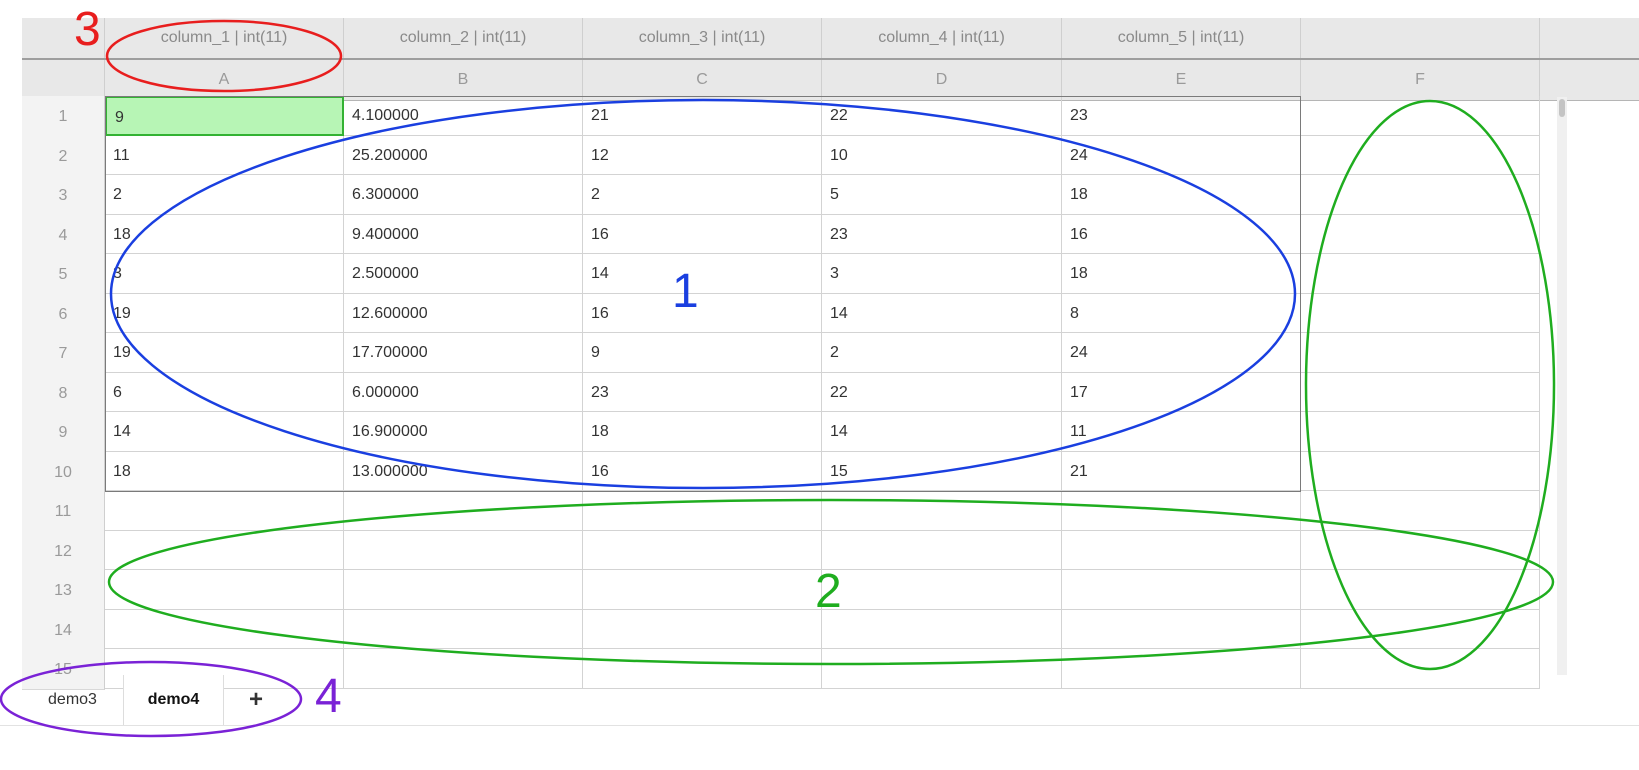 Image resolution: width=1639 pixels, height=770 pixels. Describe the element at coordinates (1420, 629) in the screenshot. I see `cell-f14` at that location.